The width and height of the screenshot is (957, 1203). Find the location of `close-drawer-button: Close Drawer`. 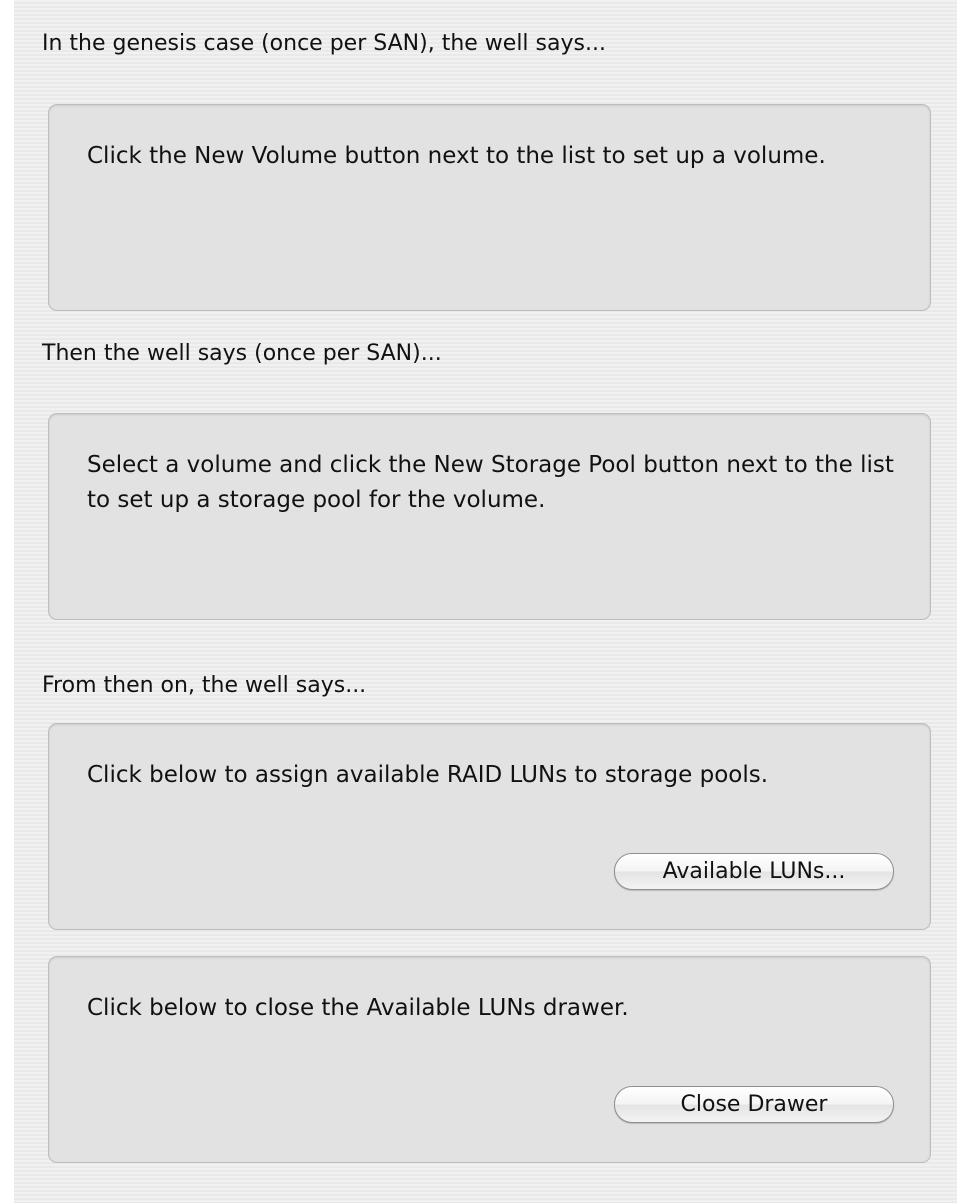

close-drawer-button: Close Drawer is located at coordinates (754, 1104).